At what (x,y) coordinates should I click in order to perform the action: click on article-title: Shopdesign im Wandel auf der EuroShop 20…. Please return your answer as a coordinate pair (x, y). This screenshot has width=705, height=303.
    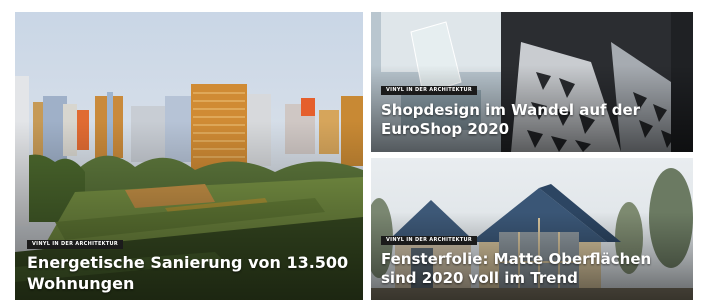
    Looking at the image, I should click on (531, 120).